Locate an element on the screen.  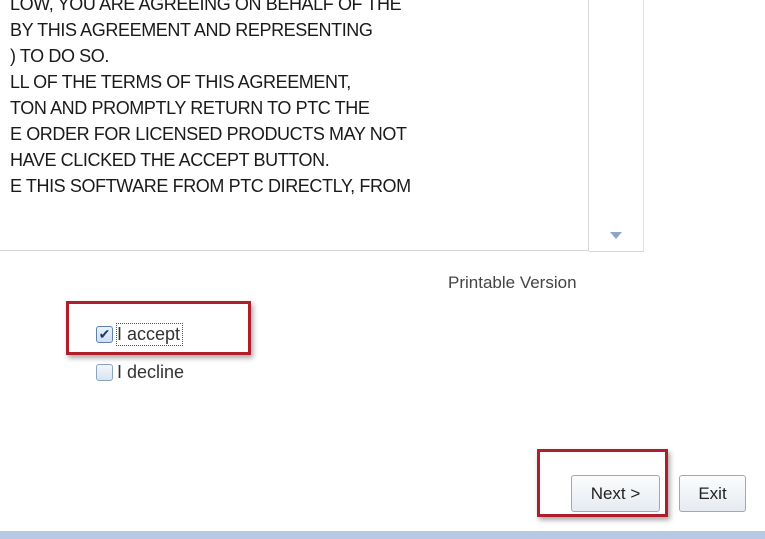
decline-checkbox is located at coordinates (104, 372).